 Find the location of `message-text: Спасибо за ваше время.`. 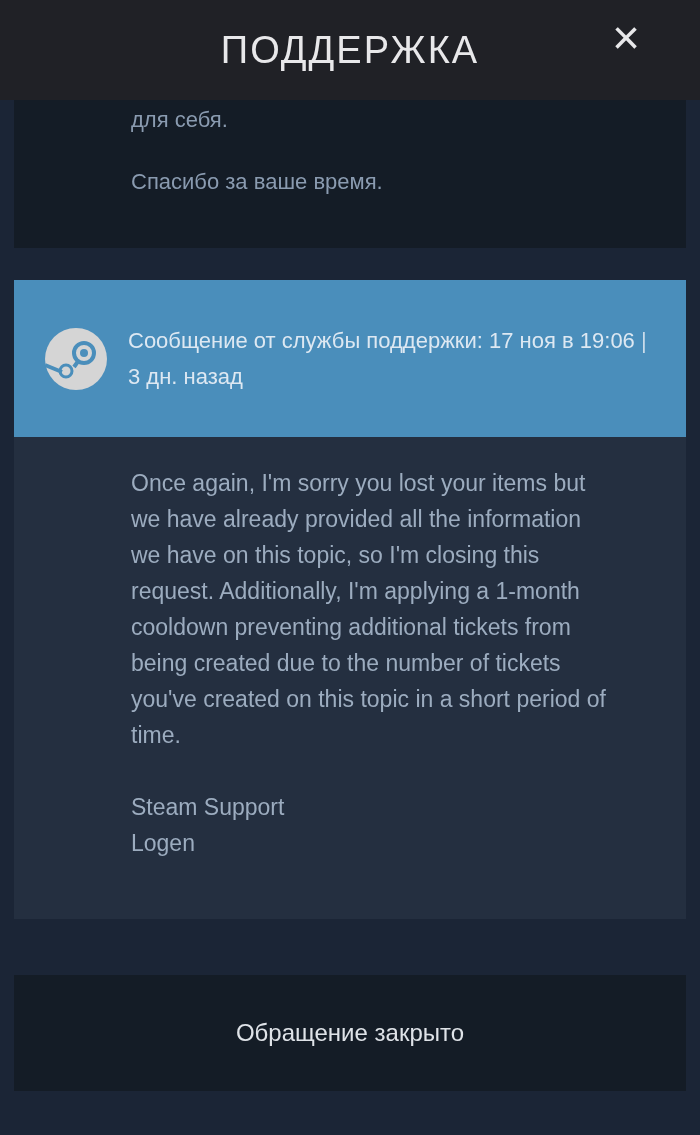

message-text: Спасибо за ваше время. is located at coordinates (257, 182).